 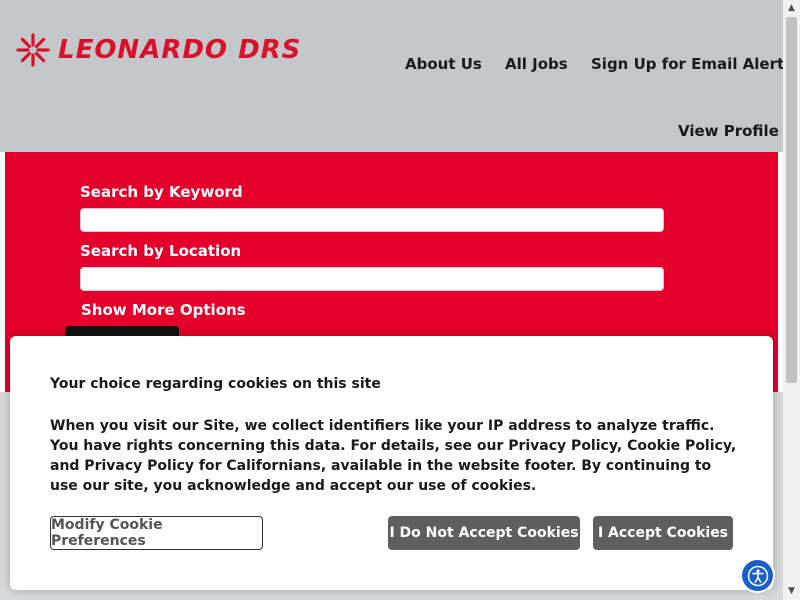 What do you see at coordinates (163, 310) in the screenshot?
I see `show-more-options-link: Show More Options` at bounding box center [163, 310].